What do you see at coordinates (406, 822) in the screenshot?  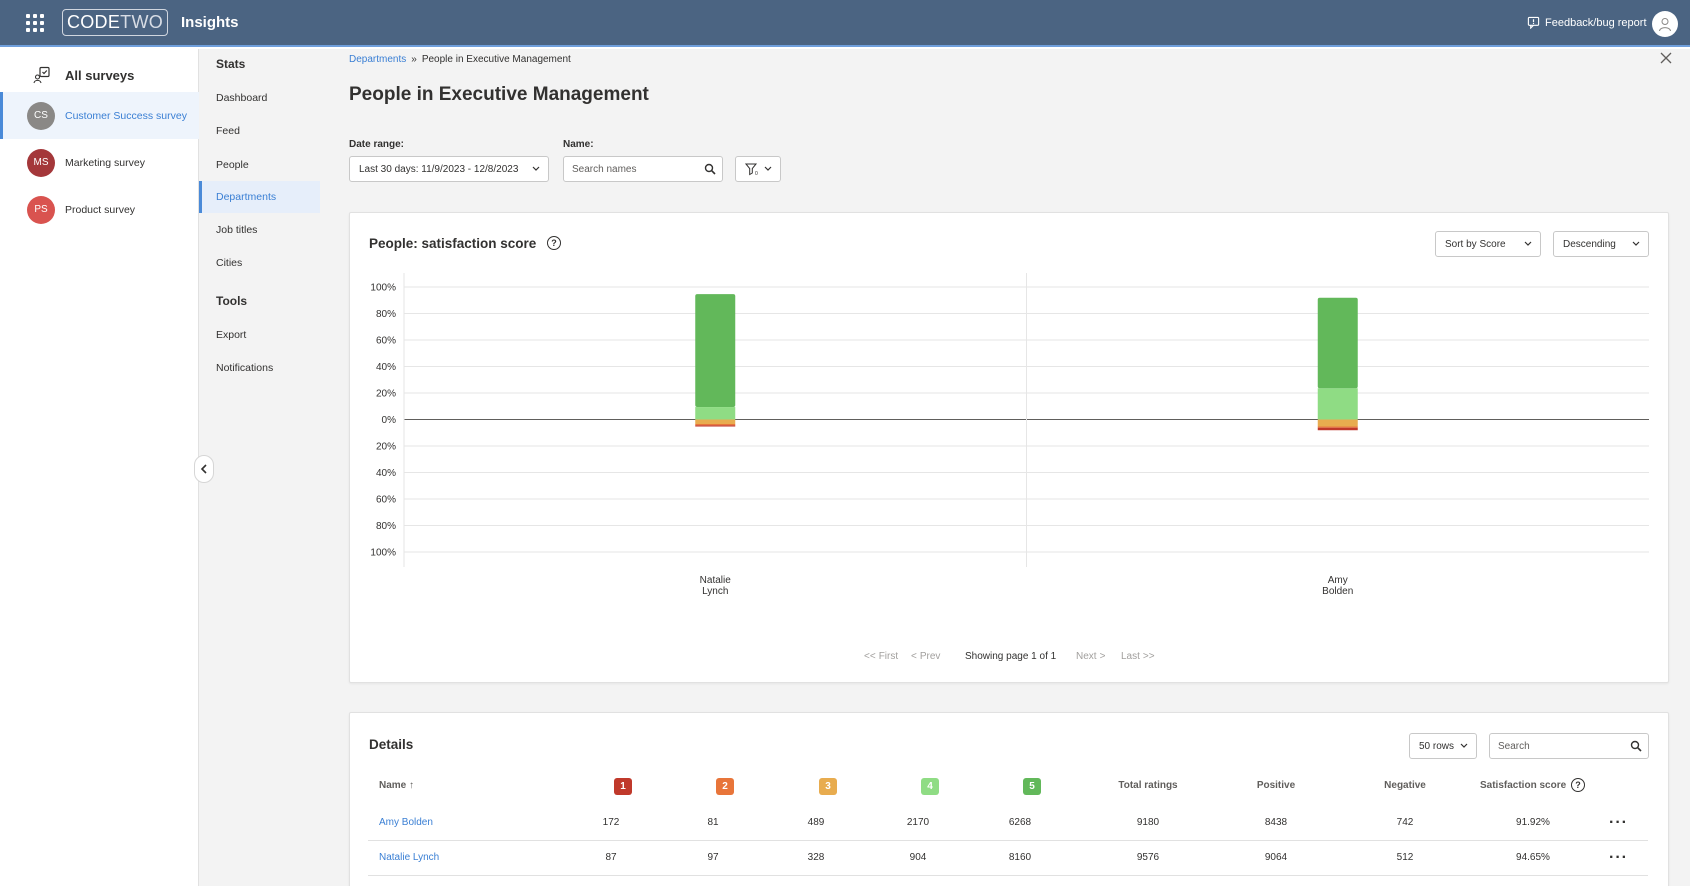 I see `row-name-link: Amy Bolden` at bounding box center [406, 822].